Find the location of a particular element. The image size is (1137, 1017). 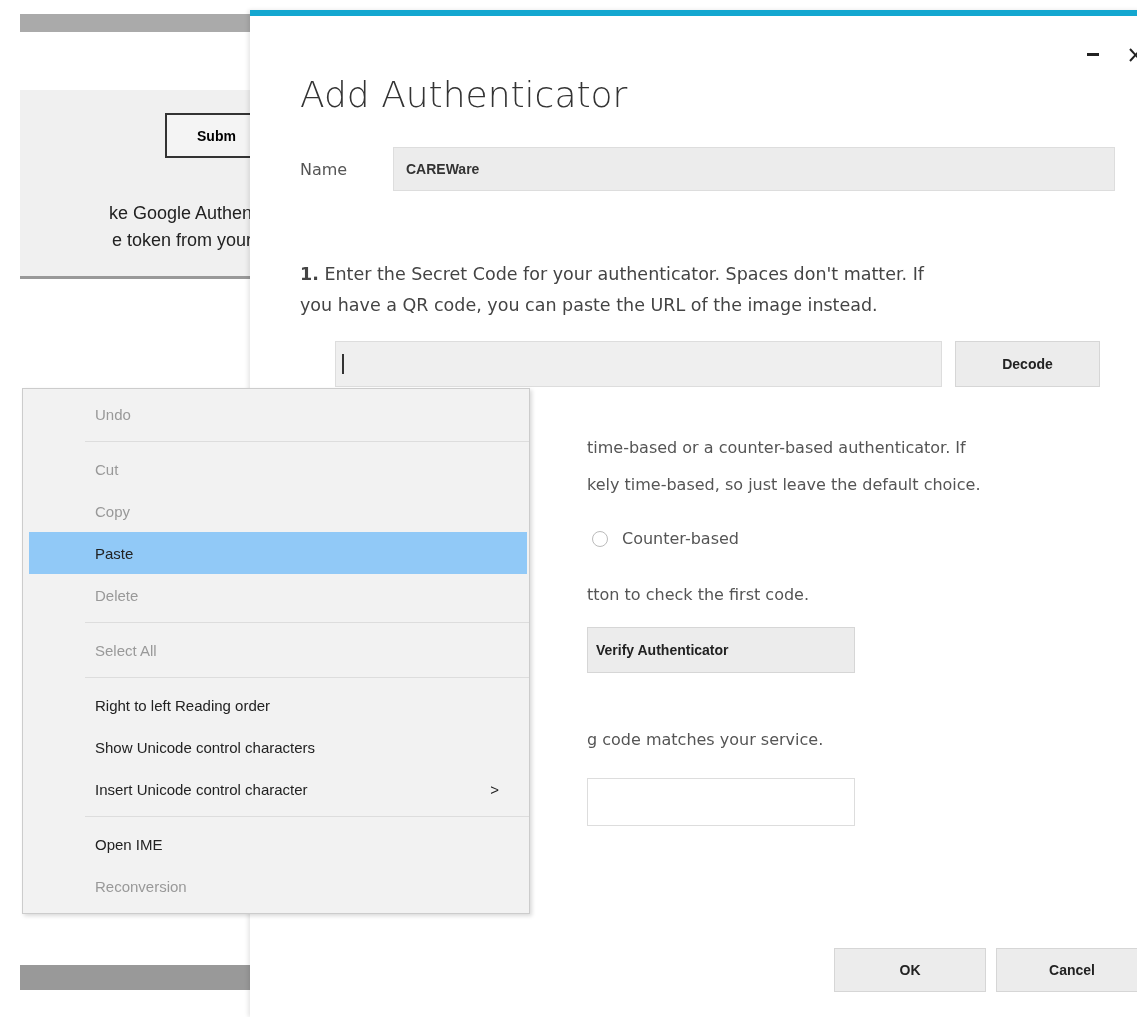

ok-button: OK is located at coordinates (910, 970).